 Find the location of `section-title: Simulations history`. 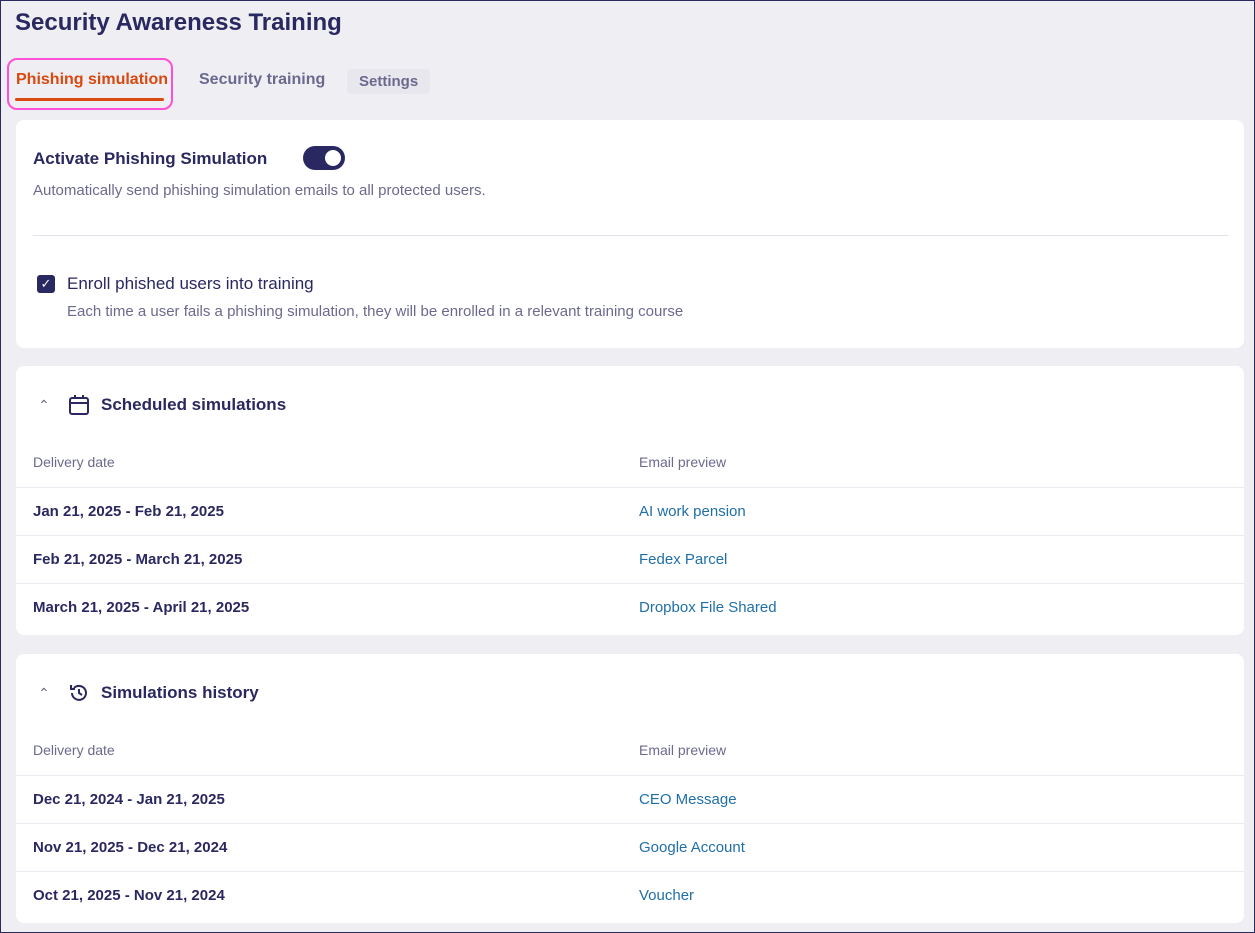

section-title: Simulations history is located at coordinates (180, 692).